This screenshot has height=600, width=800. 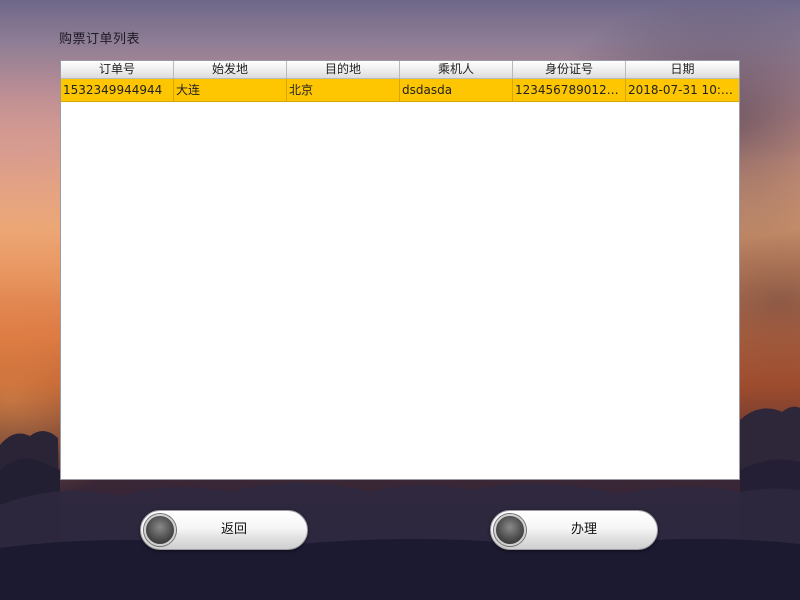 I want to click on column-header-id-number: 身份证号, so click(x=569, y=70).